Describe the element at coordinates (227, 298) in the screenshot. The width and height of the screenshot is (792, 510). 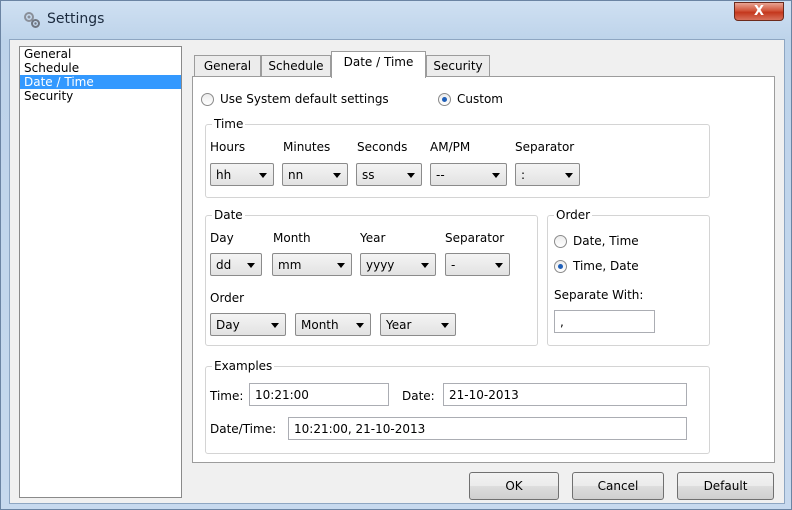
I see `date-order-label: Order` at that location.